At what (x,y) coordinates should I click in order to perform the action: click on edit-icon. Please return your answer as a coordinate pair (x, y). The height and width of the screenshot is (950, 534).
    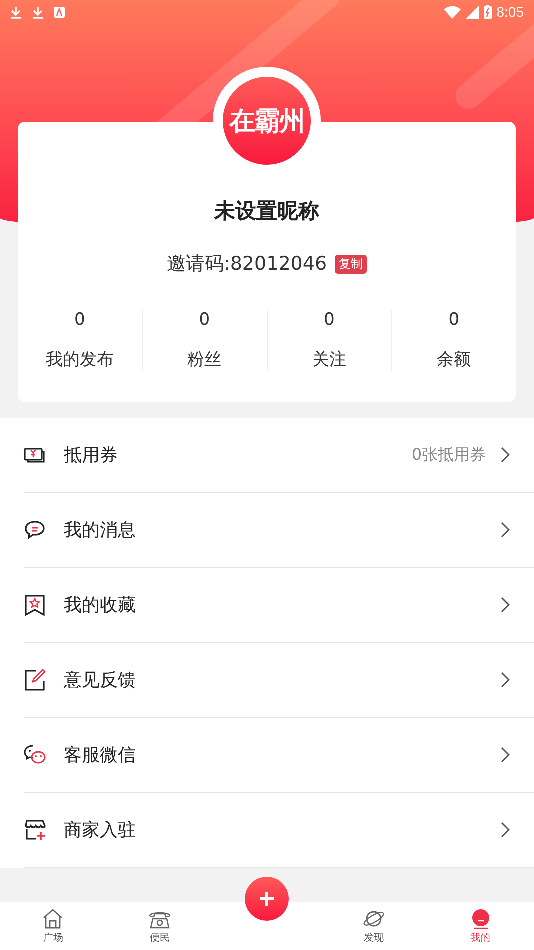
    Looking at the image, I should click on (35, 680).